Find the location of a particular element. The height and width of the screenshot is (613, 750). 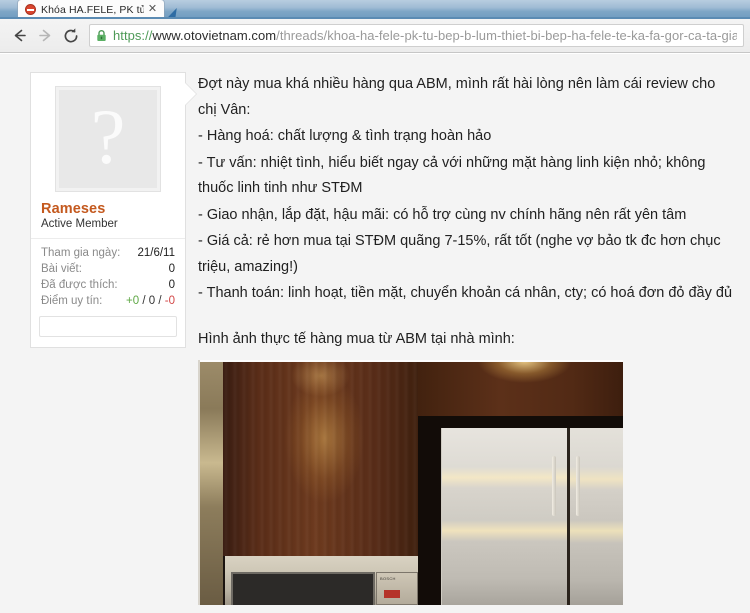

photo-upper-wood-panel is located at coordinates (520, 388).